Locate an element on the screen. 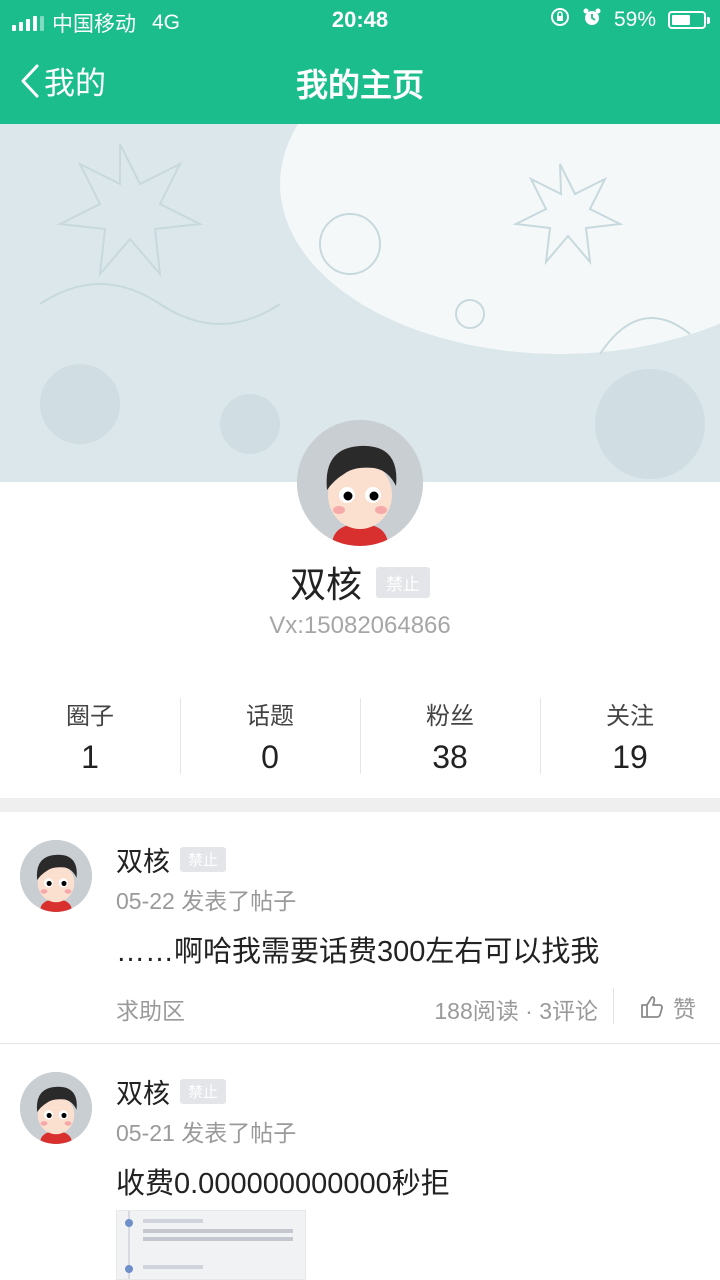 Image resolution: width=720 pixels, height=1280 pixels. stat-label: 关注 is located at coordinates (630, 716).